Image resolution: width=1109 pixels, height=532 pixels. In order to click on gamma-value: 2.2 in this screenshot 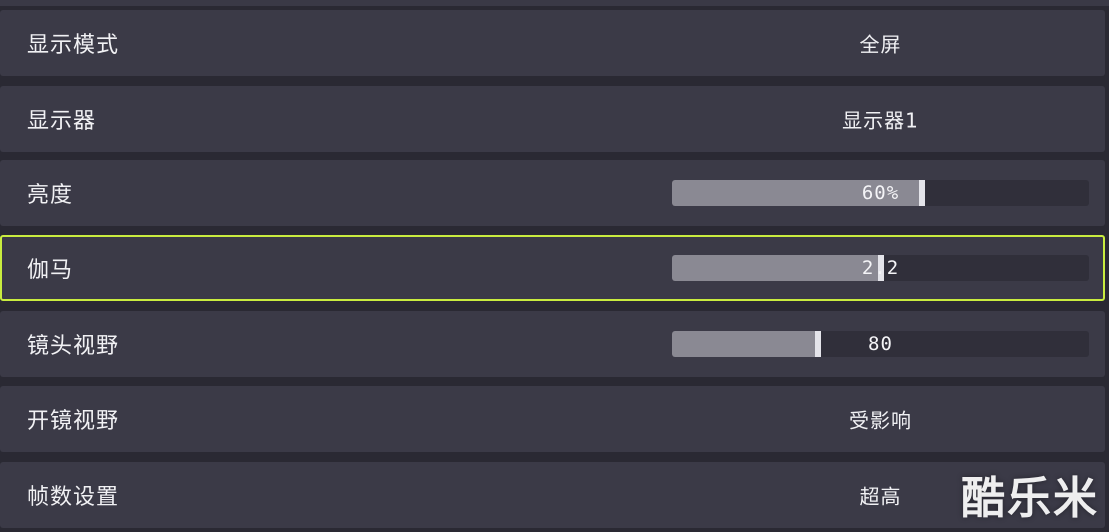, I will do `click(880, 268)`.